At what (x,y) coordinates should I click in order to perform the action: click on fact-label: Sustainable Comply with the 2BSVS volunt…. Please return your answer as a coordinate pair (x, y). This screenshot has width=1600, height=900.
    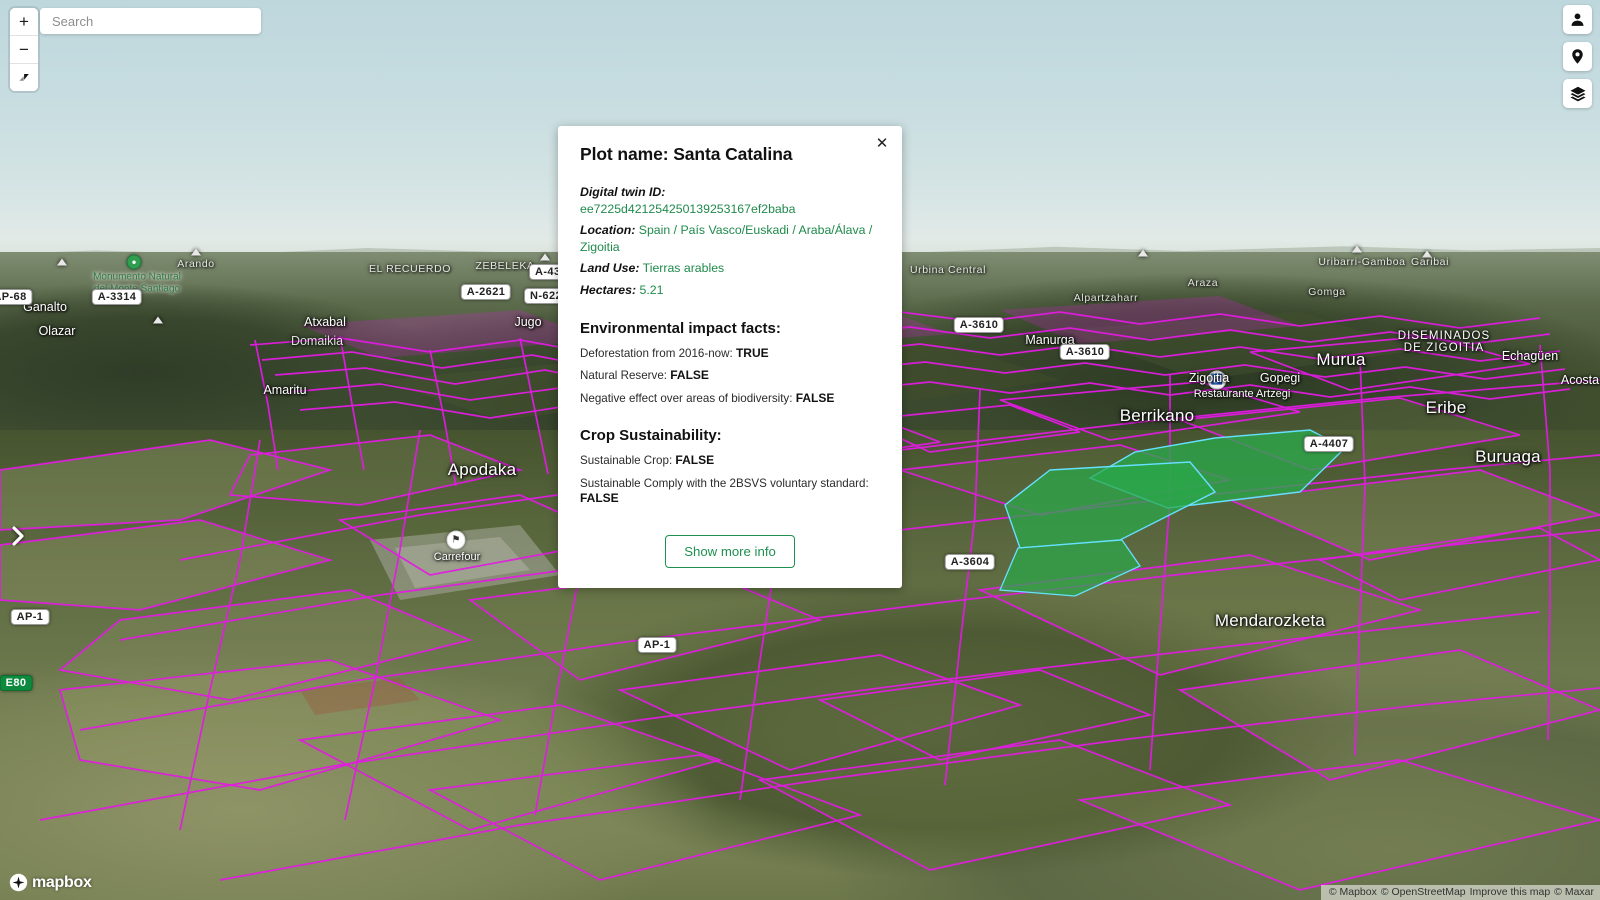
    Looking at the image, I should click on (724, 483).